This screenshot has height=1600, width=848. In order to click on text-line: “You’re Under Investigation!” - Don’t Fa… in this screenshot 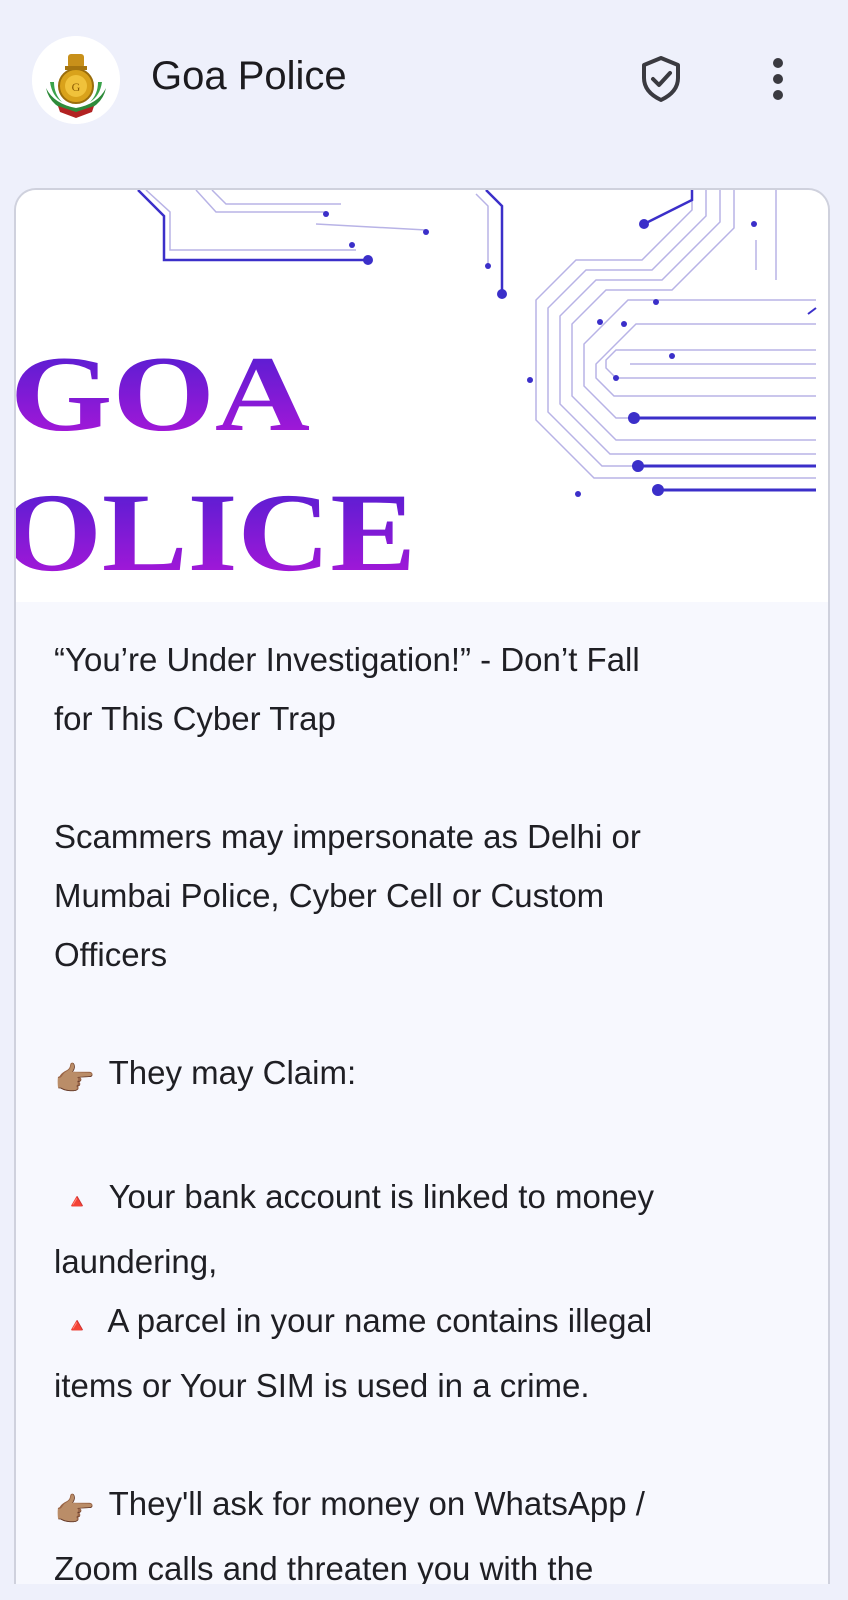, I will do `click(347, 659)`.